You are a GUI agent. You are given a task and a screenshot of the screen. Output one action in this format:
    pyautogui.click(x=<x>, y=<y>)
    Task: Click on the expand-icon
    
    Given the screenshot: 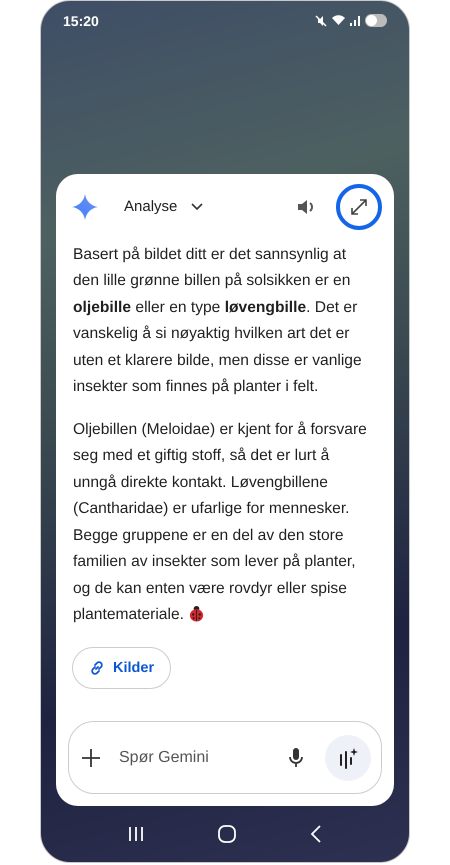 What is the action you would take?
    pyautogui.click(x=359, y=207)
    